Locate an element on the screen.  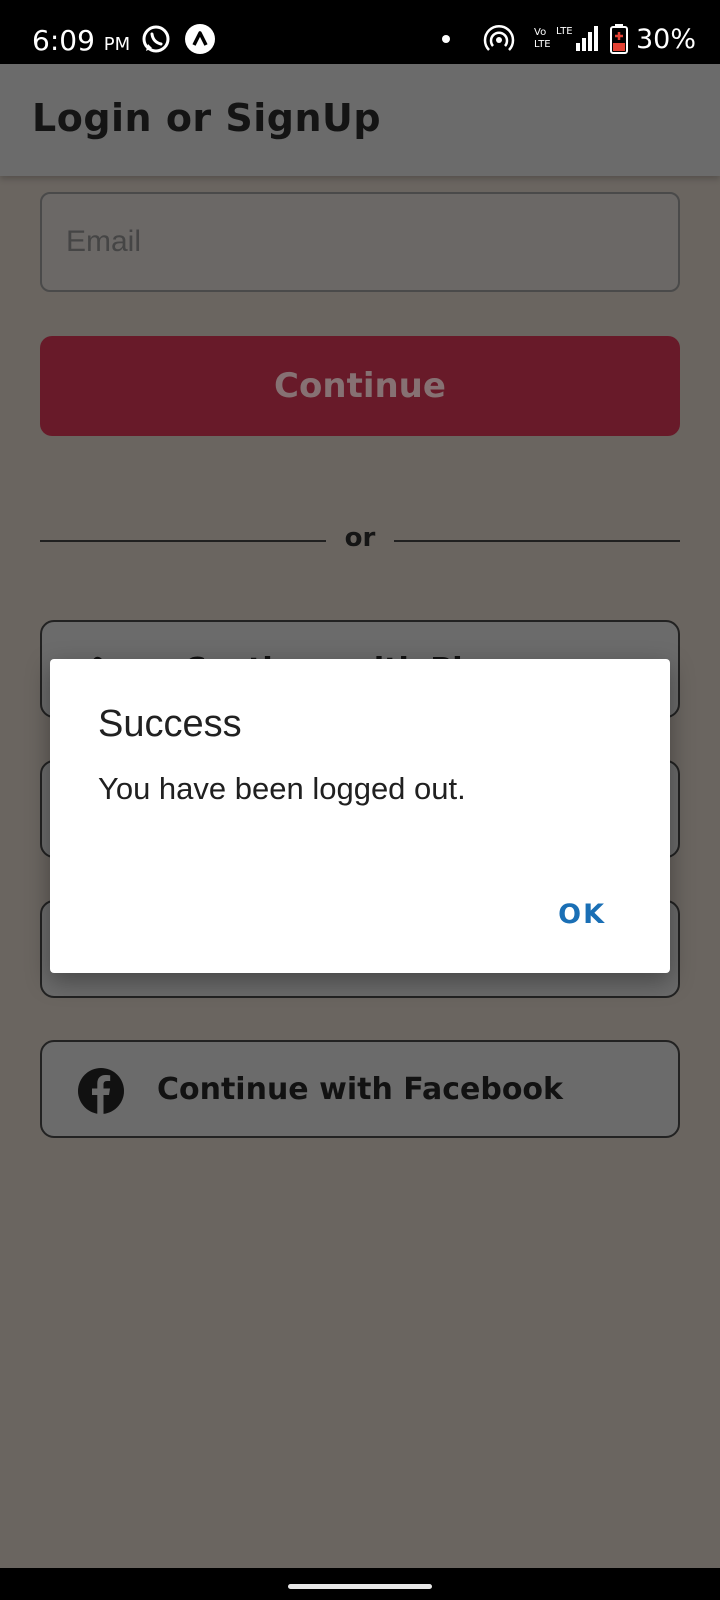
status-time-ampm: PM is located at coordinates (117, 44).